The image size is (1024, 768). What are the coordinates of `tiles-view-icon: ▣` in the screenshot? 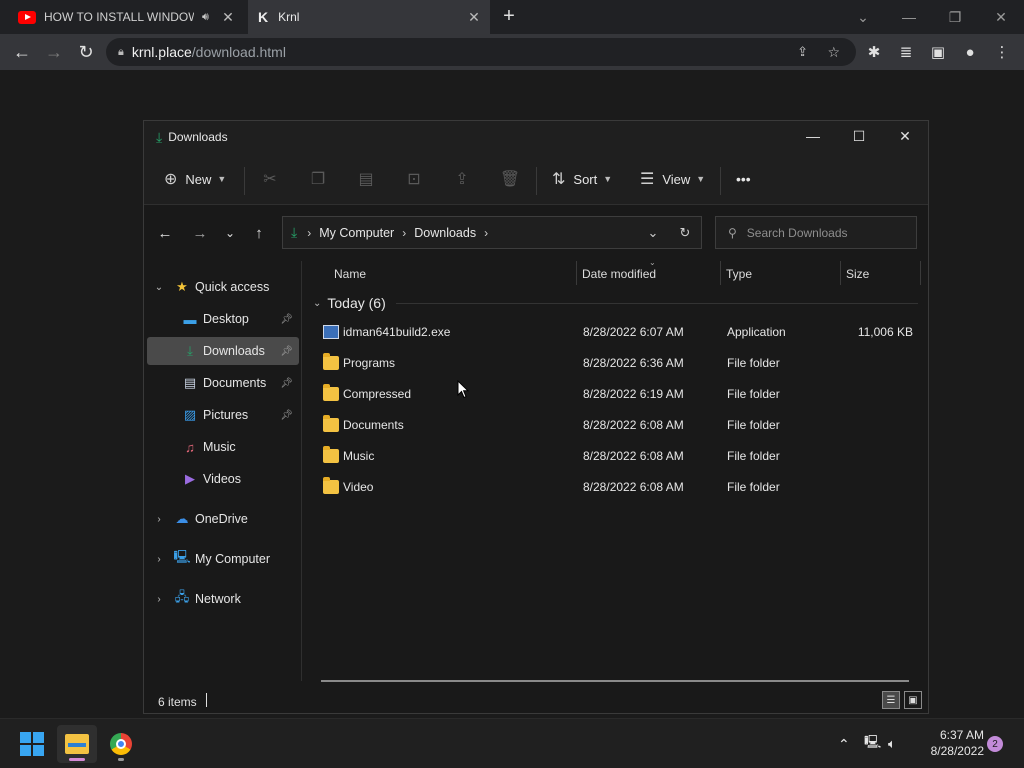 It's located at (913, 700).